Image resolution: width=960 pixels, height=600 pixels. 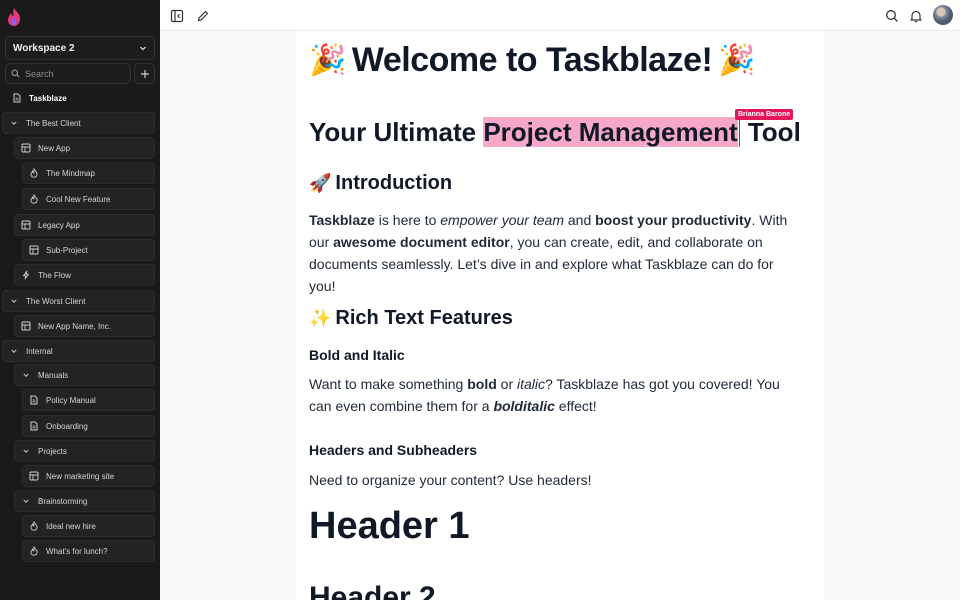 I want to click on sidebar-item: Brainstorming, so click(x=84, y=501).